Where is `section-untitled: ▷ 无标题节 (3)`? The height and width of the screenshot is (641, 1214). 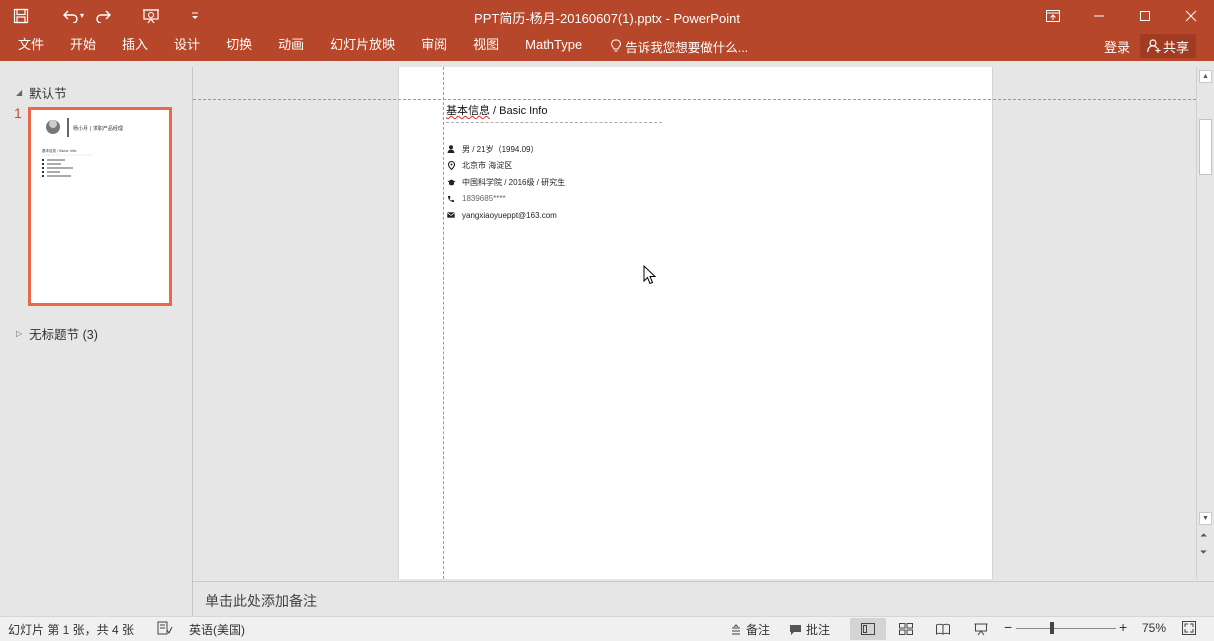 section-untitled: ▷ 无标题节 (3) is located at coordinates (57, 333).